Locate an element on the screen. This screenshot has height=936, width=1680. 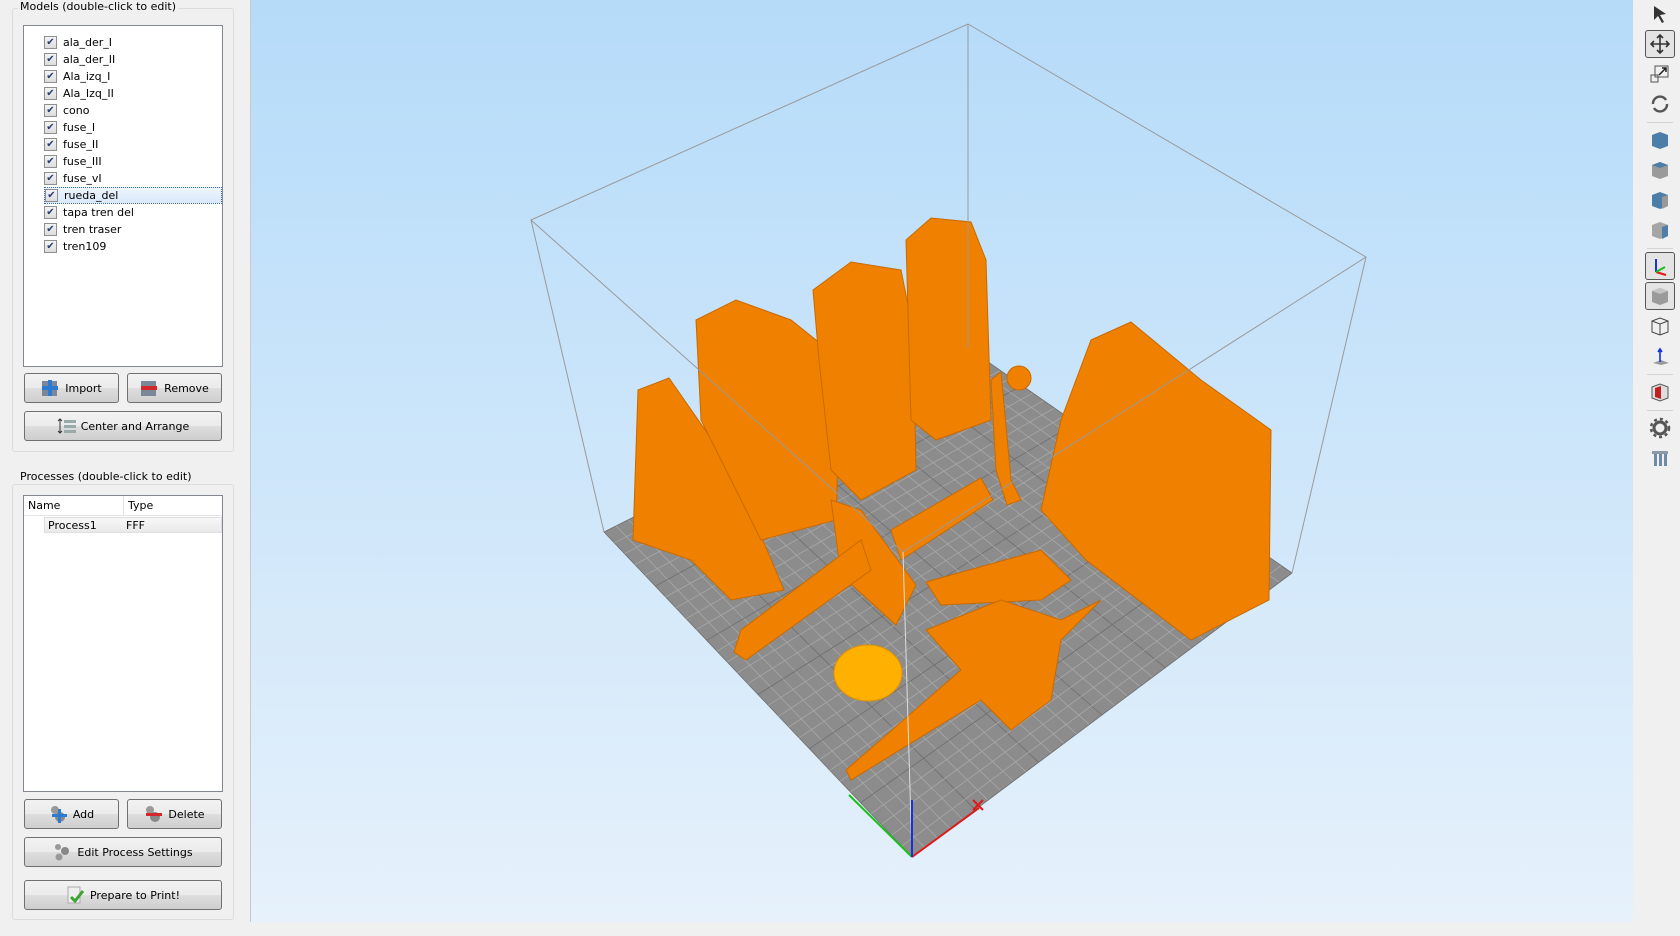
add-gear-icon is located at coordinates (58, 814).